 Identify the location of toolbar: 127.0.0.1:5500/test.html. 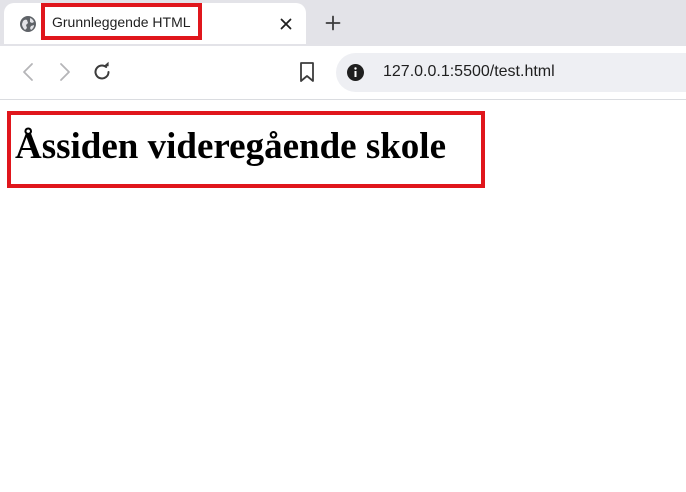
(343, 73).